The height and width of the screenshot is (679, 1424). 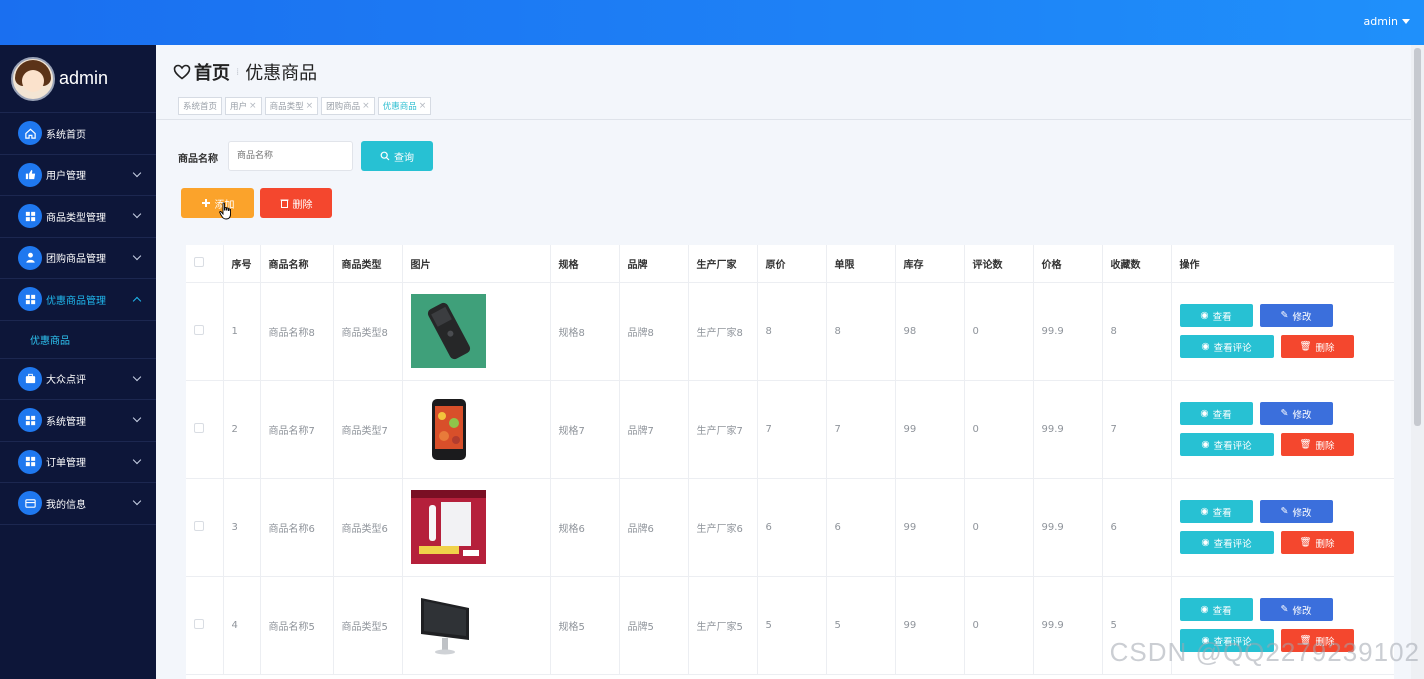 I want to click on sidebar-item-system: 系统管理, so click(x=78, y=421).